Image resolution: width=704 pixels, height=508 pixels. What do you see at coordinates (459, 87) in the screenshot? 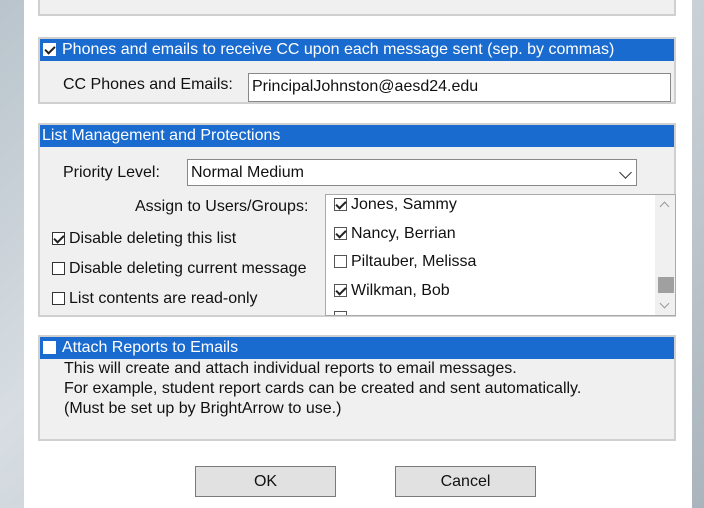
I see `cc-phones-emails-input: PrincipalJohnston@aesd24.edu` at bounding box center [459, 87].